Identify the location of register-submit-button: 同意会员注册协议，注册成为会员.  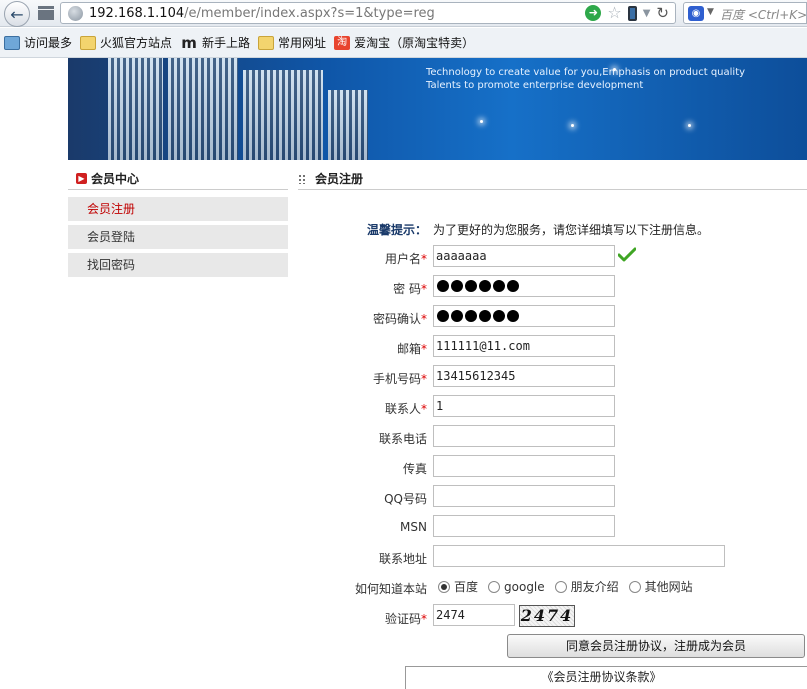
(656, 646).